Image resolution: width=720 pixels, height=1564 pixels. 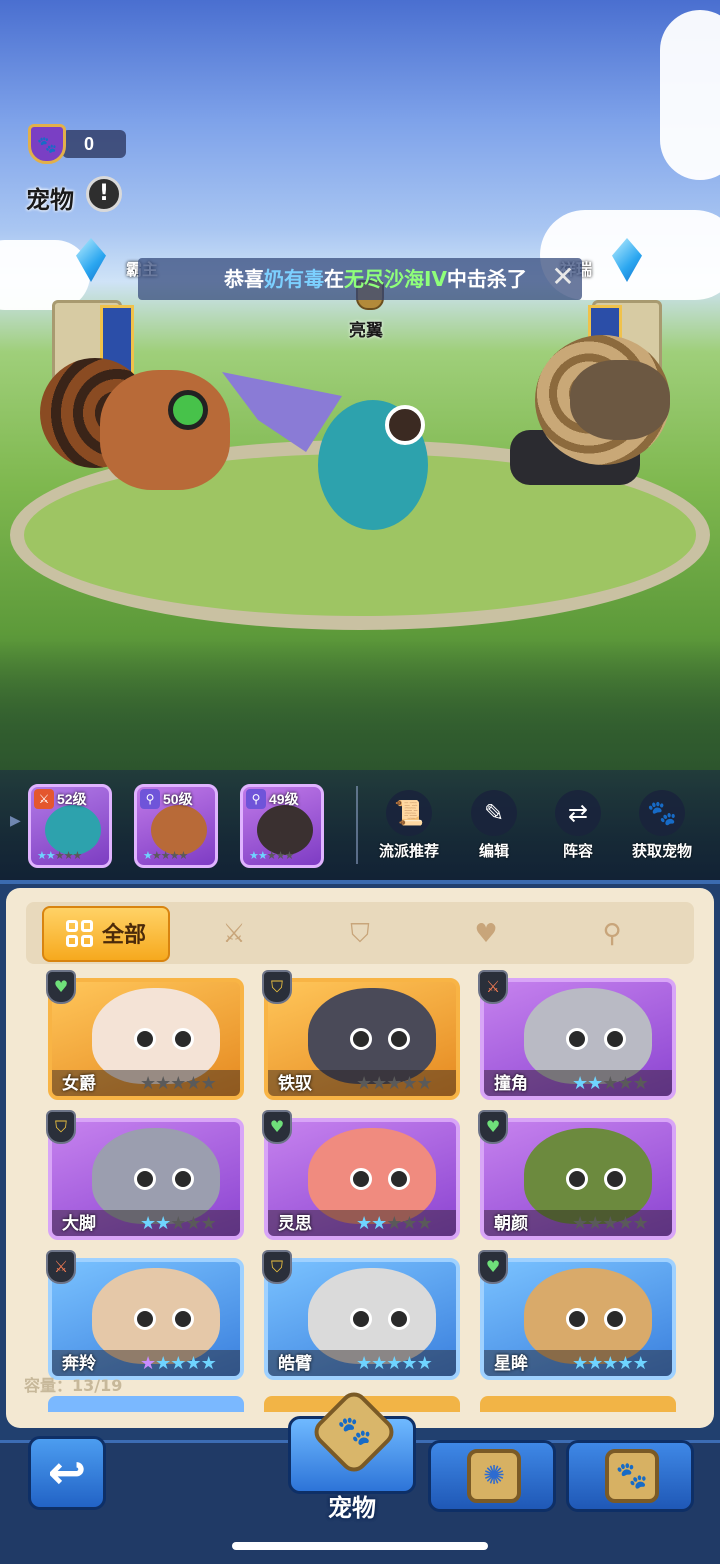 What do you see at coordinates (73, 830) in the screenshot?
I see `dragon-portrait` at bounding box center [73, 830].